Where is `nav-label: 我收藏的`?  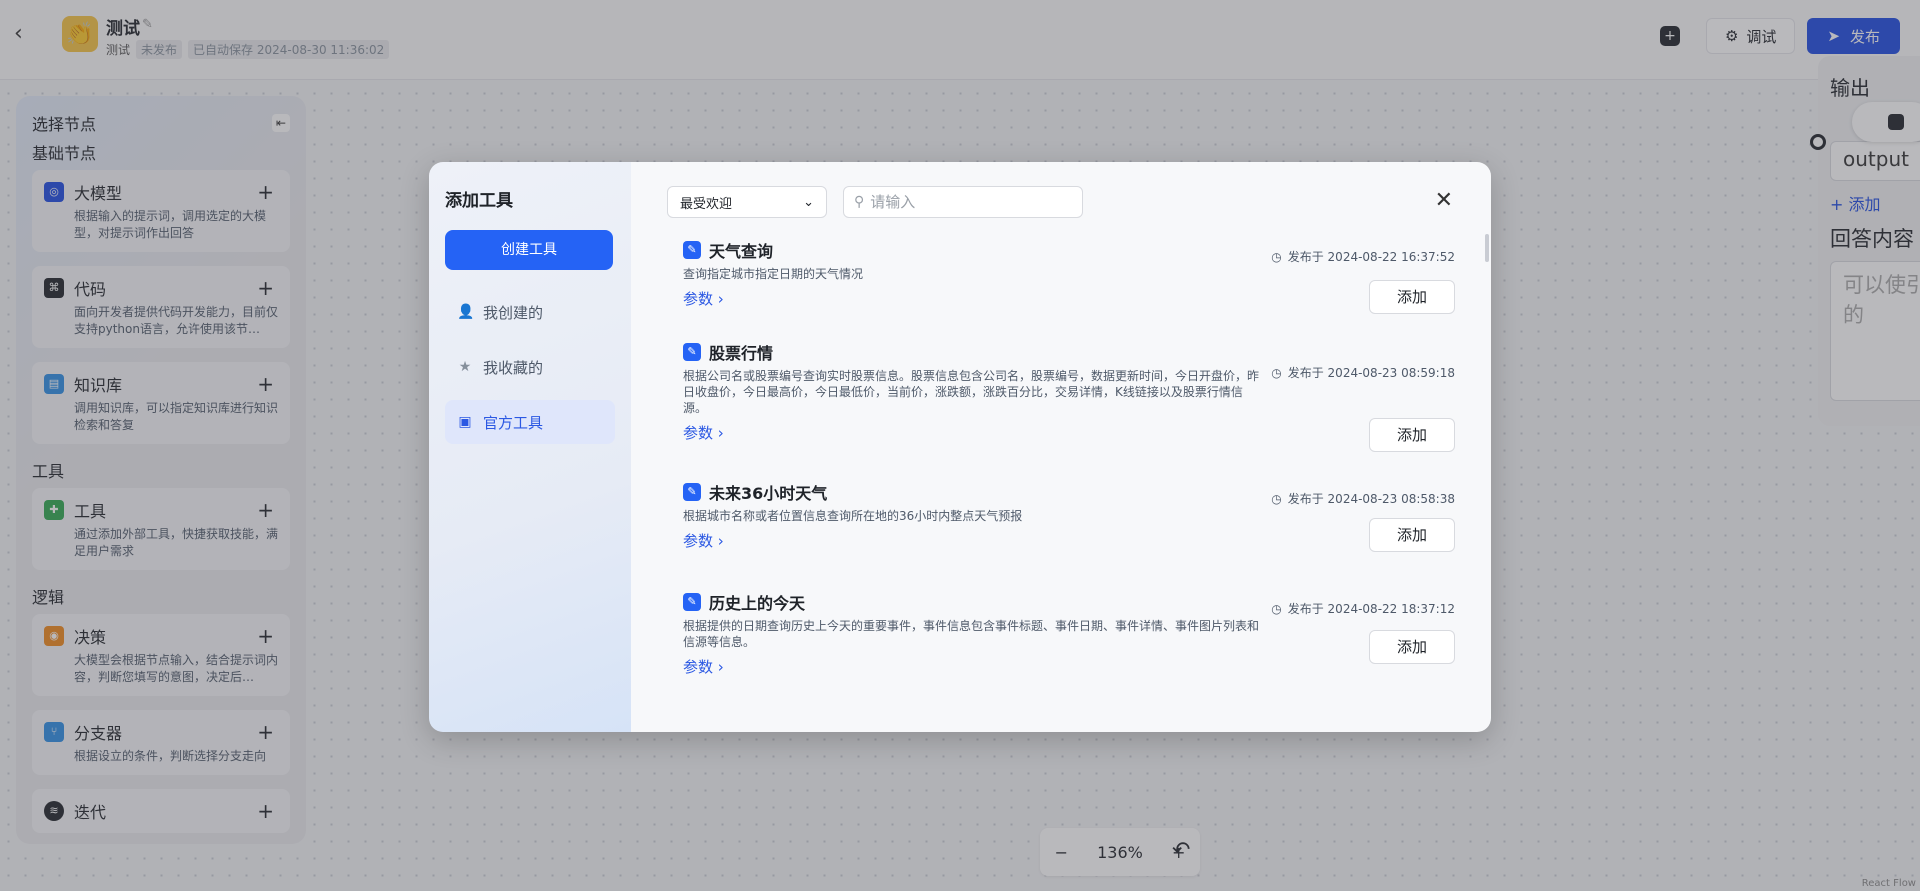
nav-label: 我收藏的 is located at coordinates (513, 367).